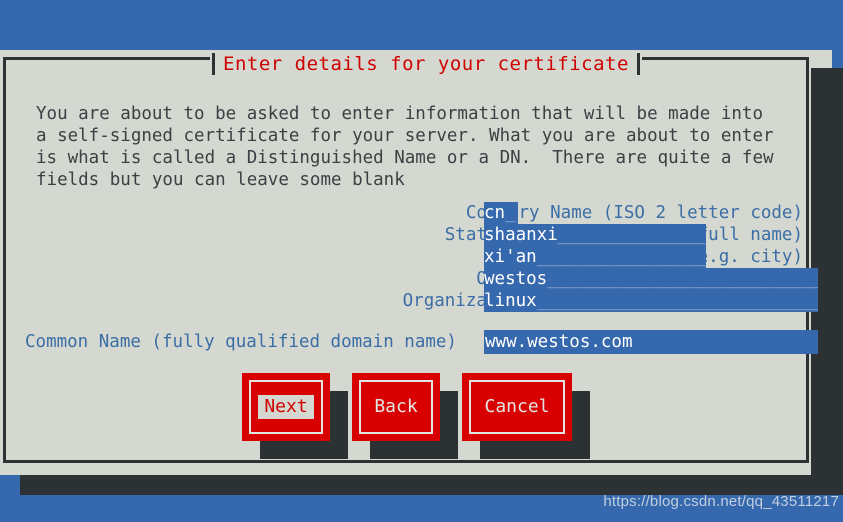 The image size is (843, 522). I want to click on button-focus-frame: Cancel, so click(517, 407).